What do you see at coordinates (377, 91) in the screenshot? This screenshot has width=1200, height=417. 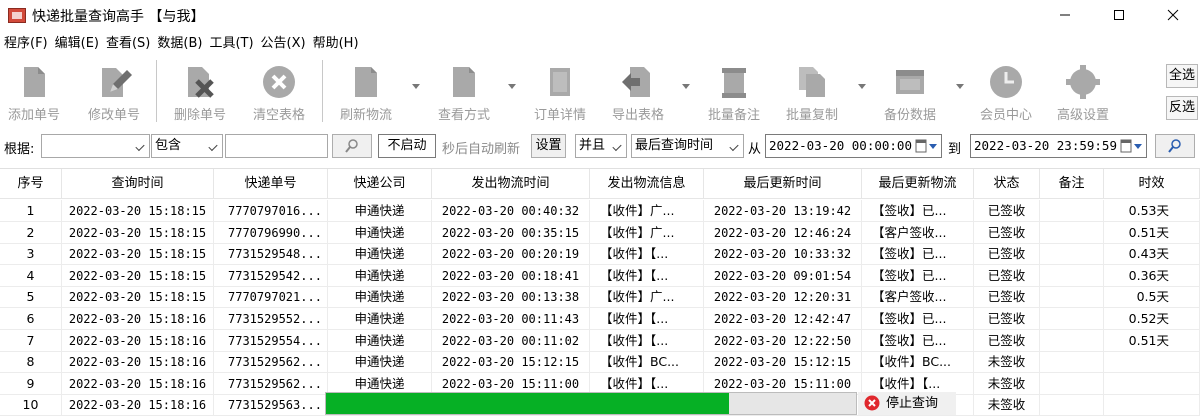 I see `refresh-logistics-button: 刷新物流` at bounding box center [377, 91].